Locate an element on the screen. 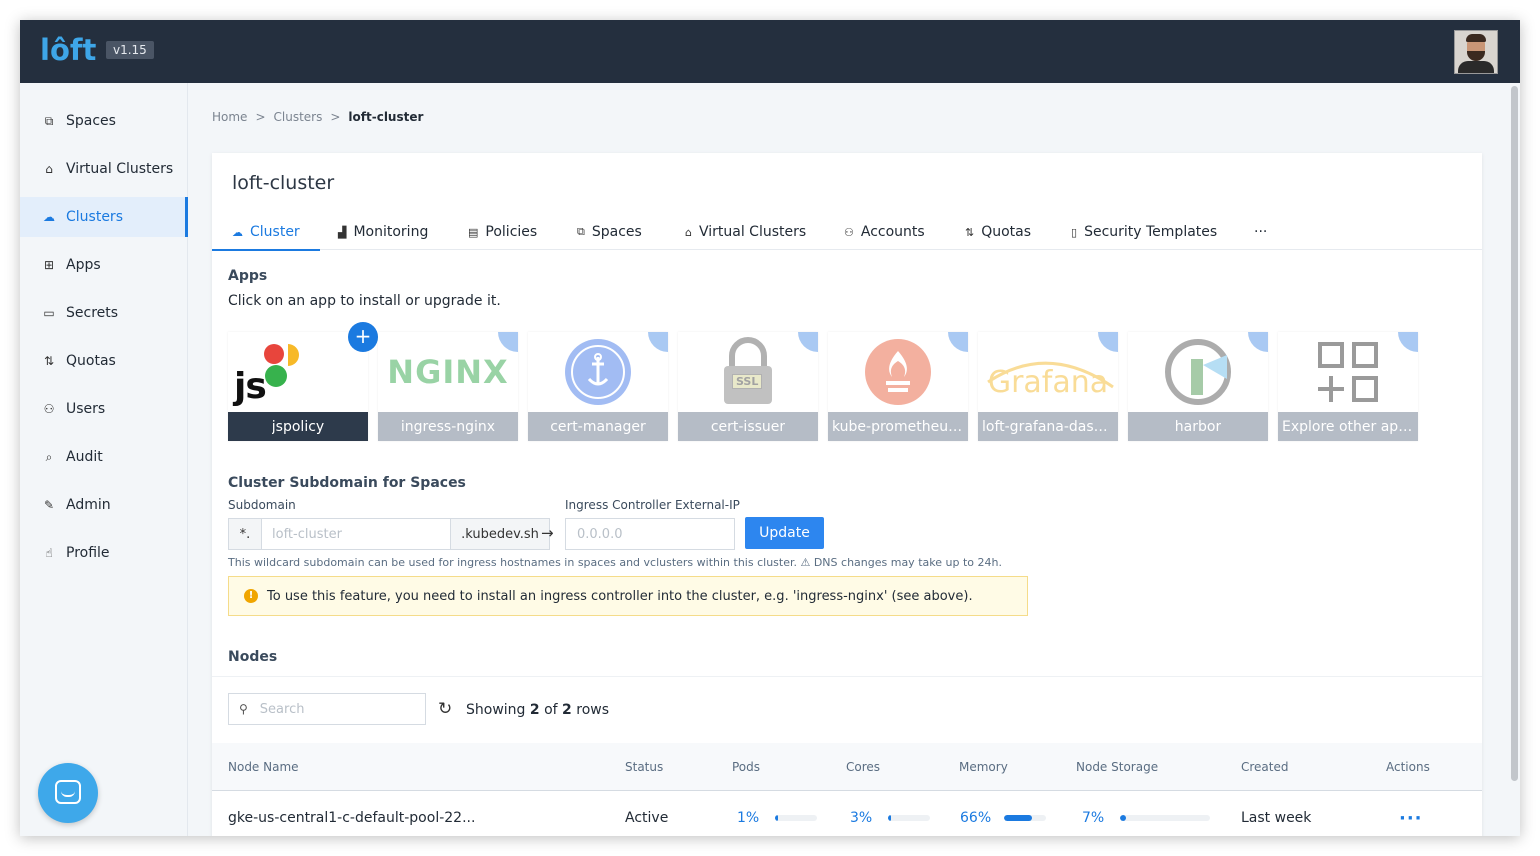 Image resolution: width=1540 pixels, height=856 pixels. sidebar-item-virtual-clusters: ⌂ Virtual Clusters is located at coordinates (103, 169).